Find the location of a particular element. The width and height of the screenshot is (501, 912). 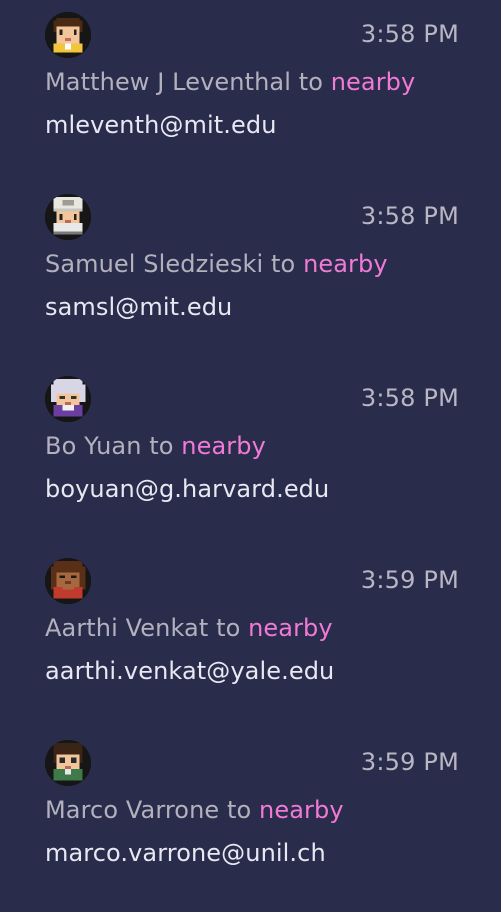

message-content: aarthi.venkat@yale.edu is located at coordinates (190, 671).